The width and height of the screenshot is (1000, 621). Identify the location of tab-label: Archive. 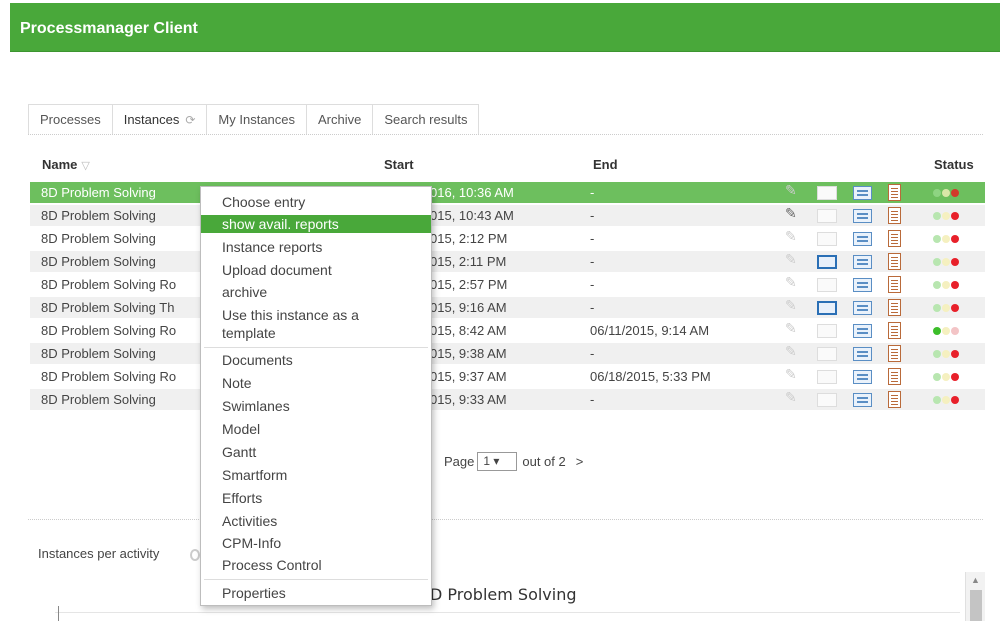
(340, 119).